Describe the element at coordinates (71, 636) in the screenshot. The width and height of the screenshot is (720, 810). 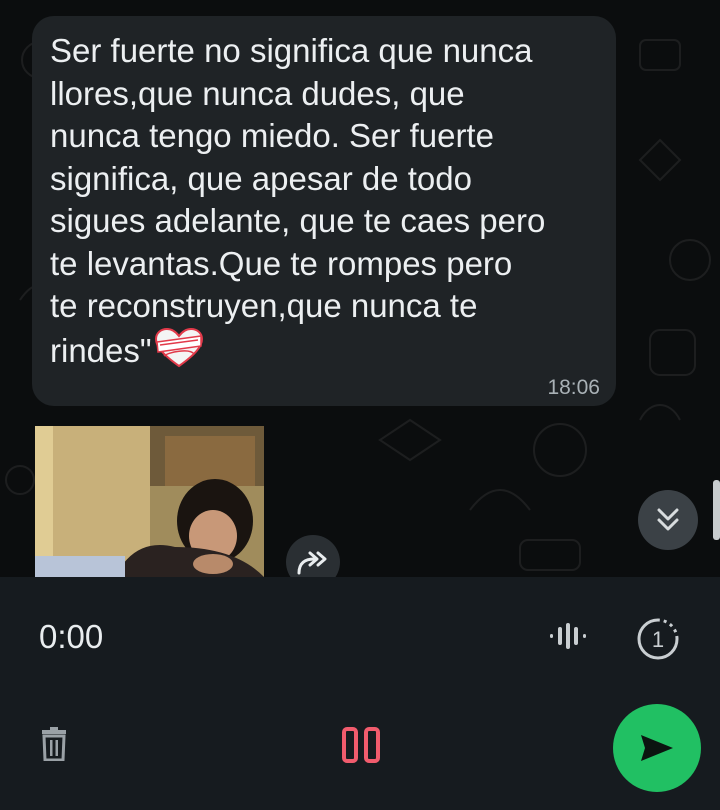
I see `recording-timer: 0:00` at that location.